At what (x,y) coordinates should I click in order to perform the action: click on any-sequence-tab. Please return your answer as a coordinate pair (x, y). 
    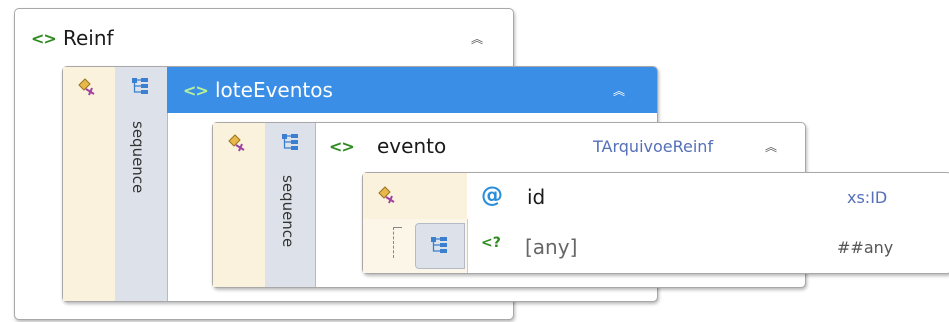
    Looking at the image, I should click on (440, 246).